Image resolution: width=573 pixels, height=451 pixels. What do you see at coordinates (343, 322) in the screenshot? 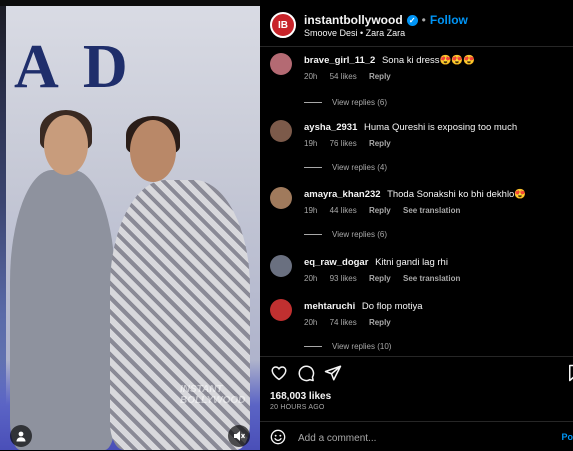
I see `comment-likes: 74 likes` at bounding box center [343, 322].